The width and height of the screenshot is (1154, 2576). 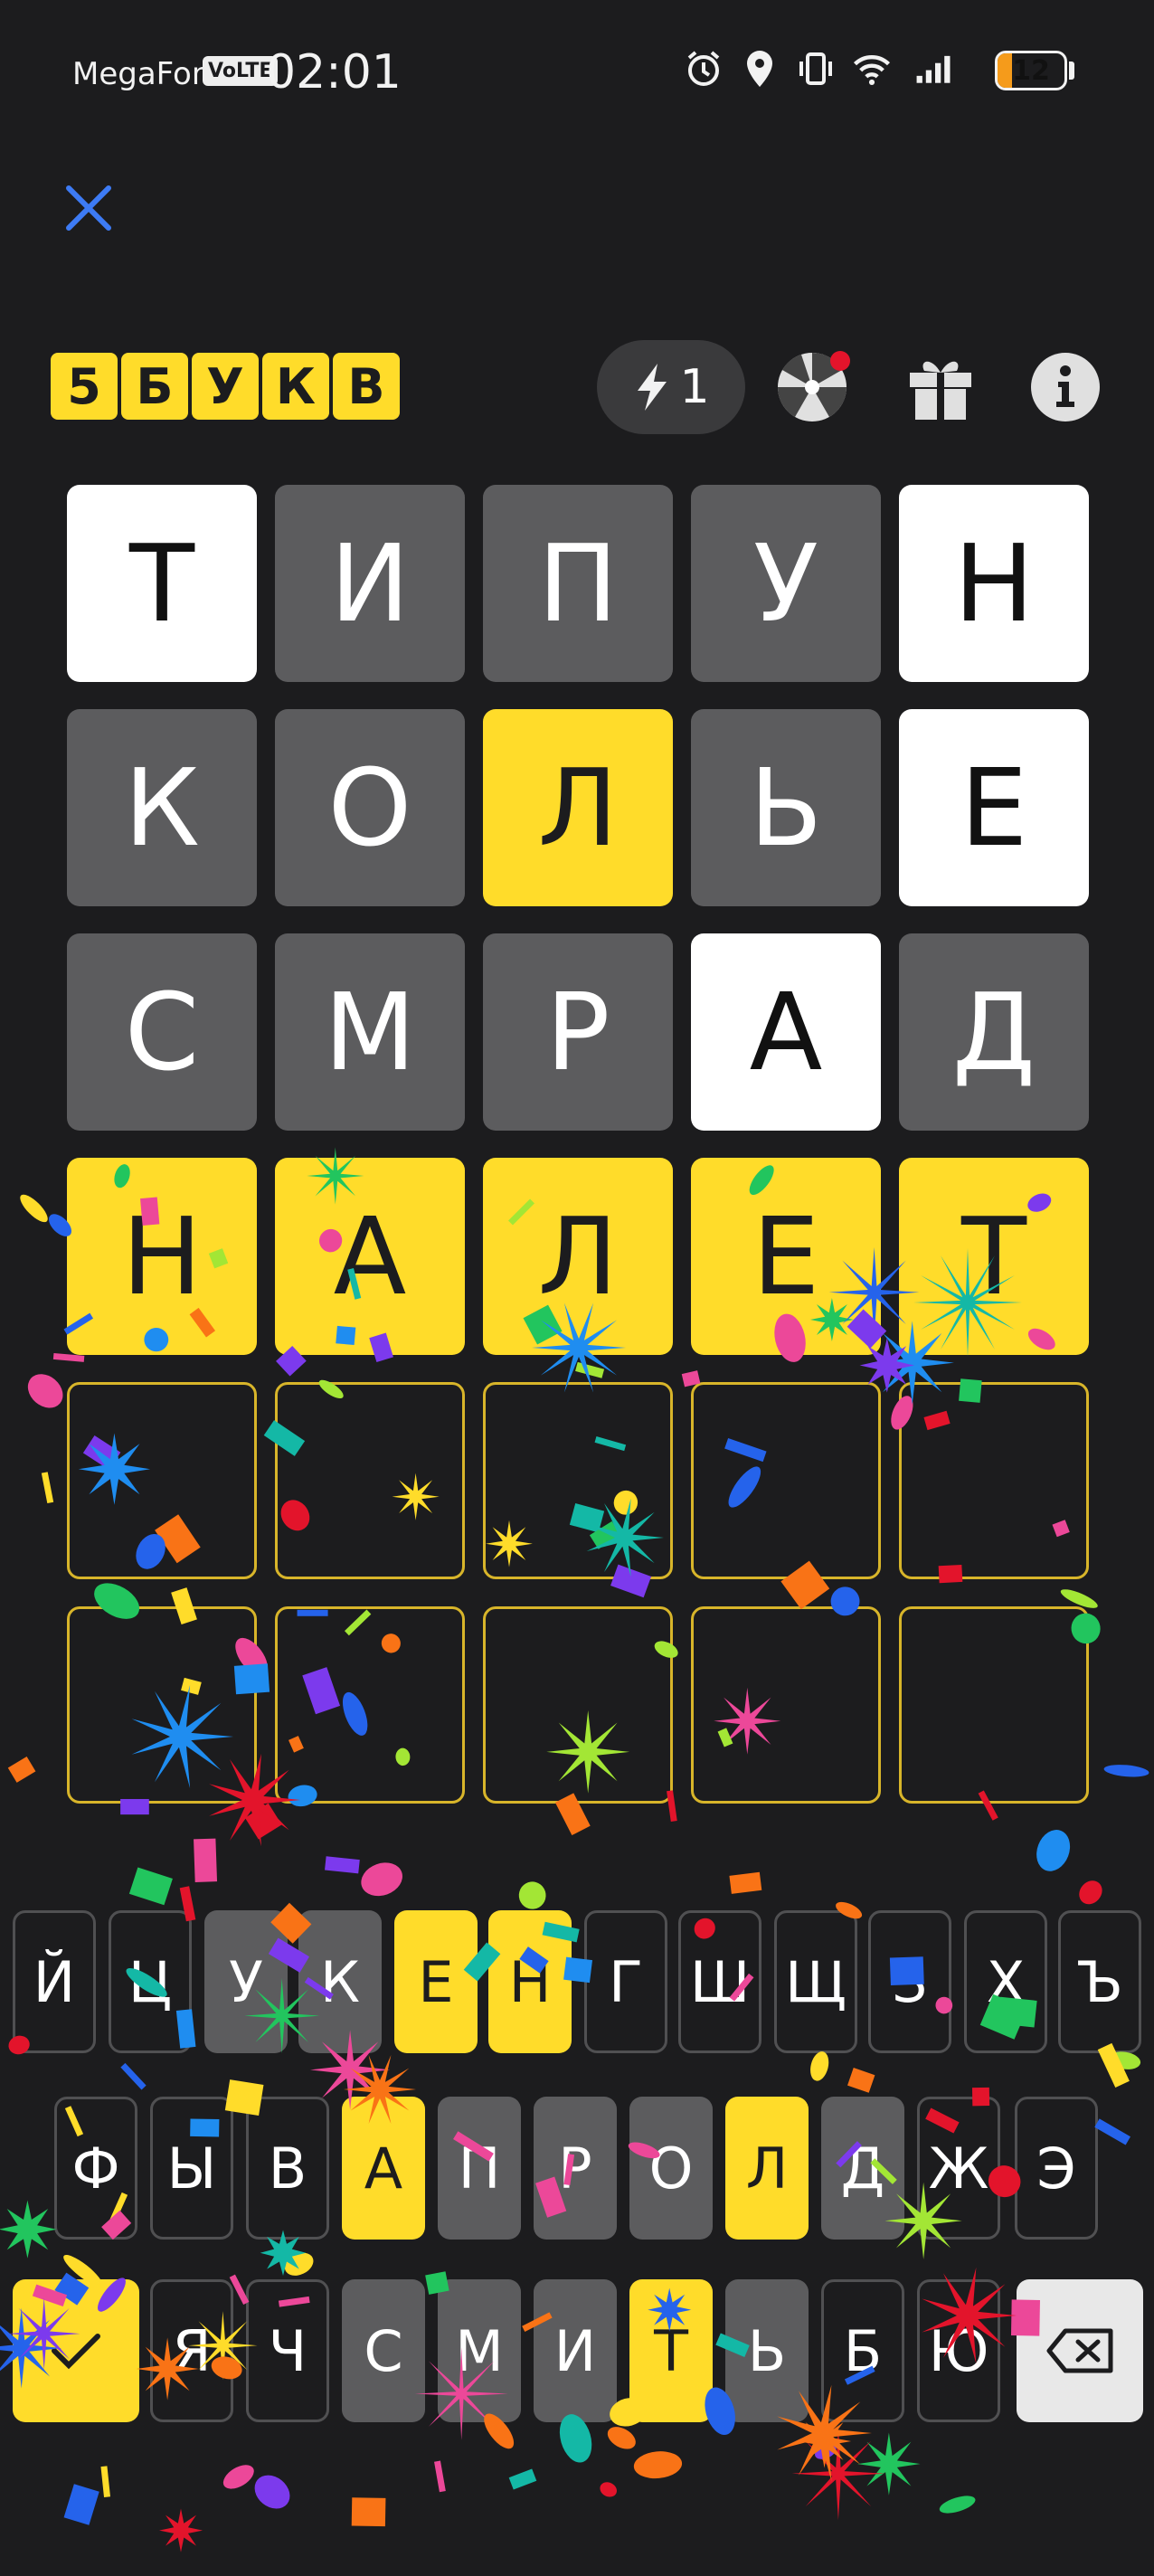 I want to click on key-г: Г, so click(x=625, y=1981).